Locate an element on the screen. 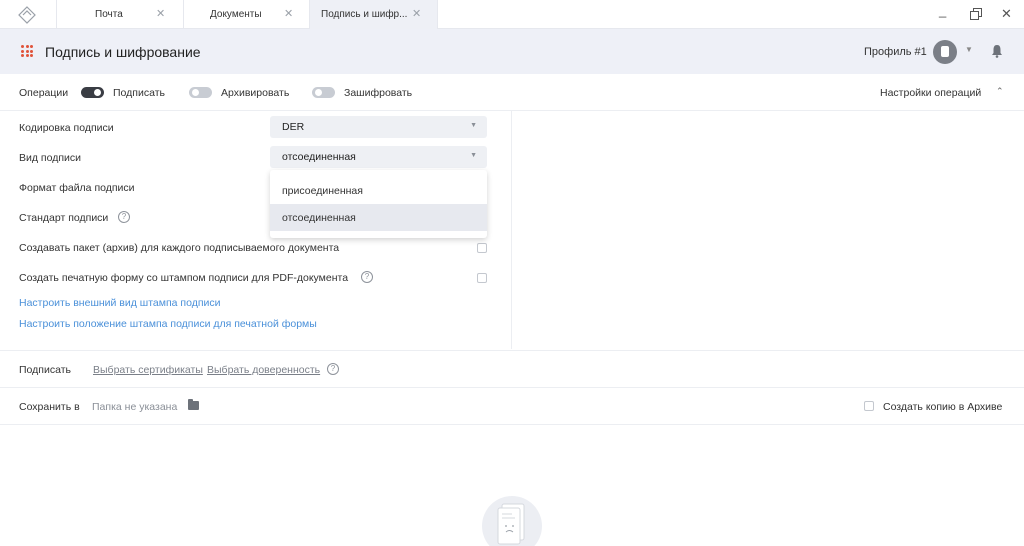  signature-type-label: Вид подписи is located at coordinates (50, 158).